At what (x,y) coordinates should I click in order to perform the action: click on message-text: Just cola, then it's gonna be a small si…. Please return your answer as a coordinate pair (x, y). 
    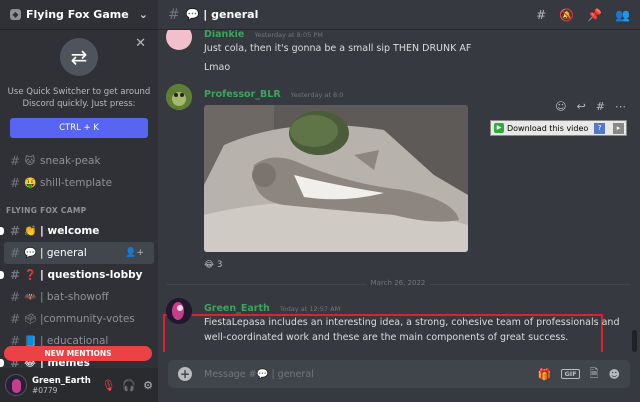
    Looking at the image, I should click on (338, 48).